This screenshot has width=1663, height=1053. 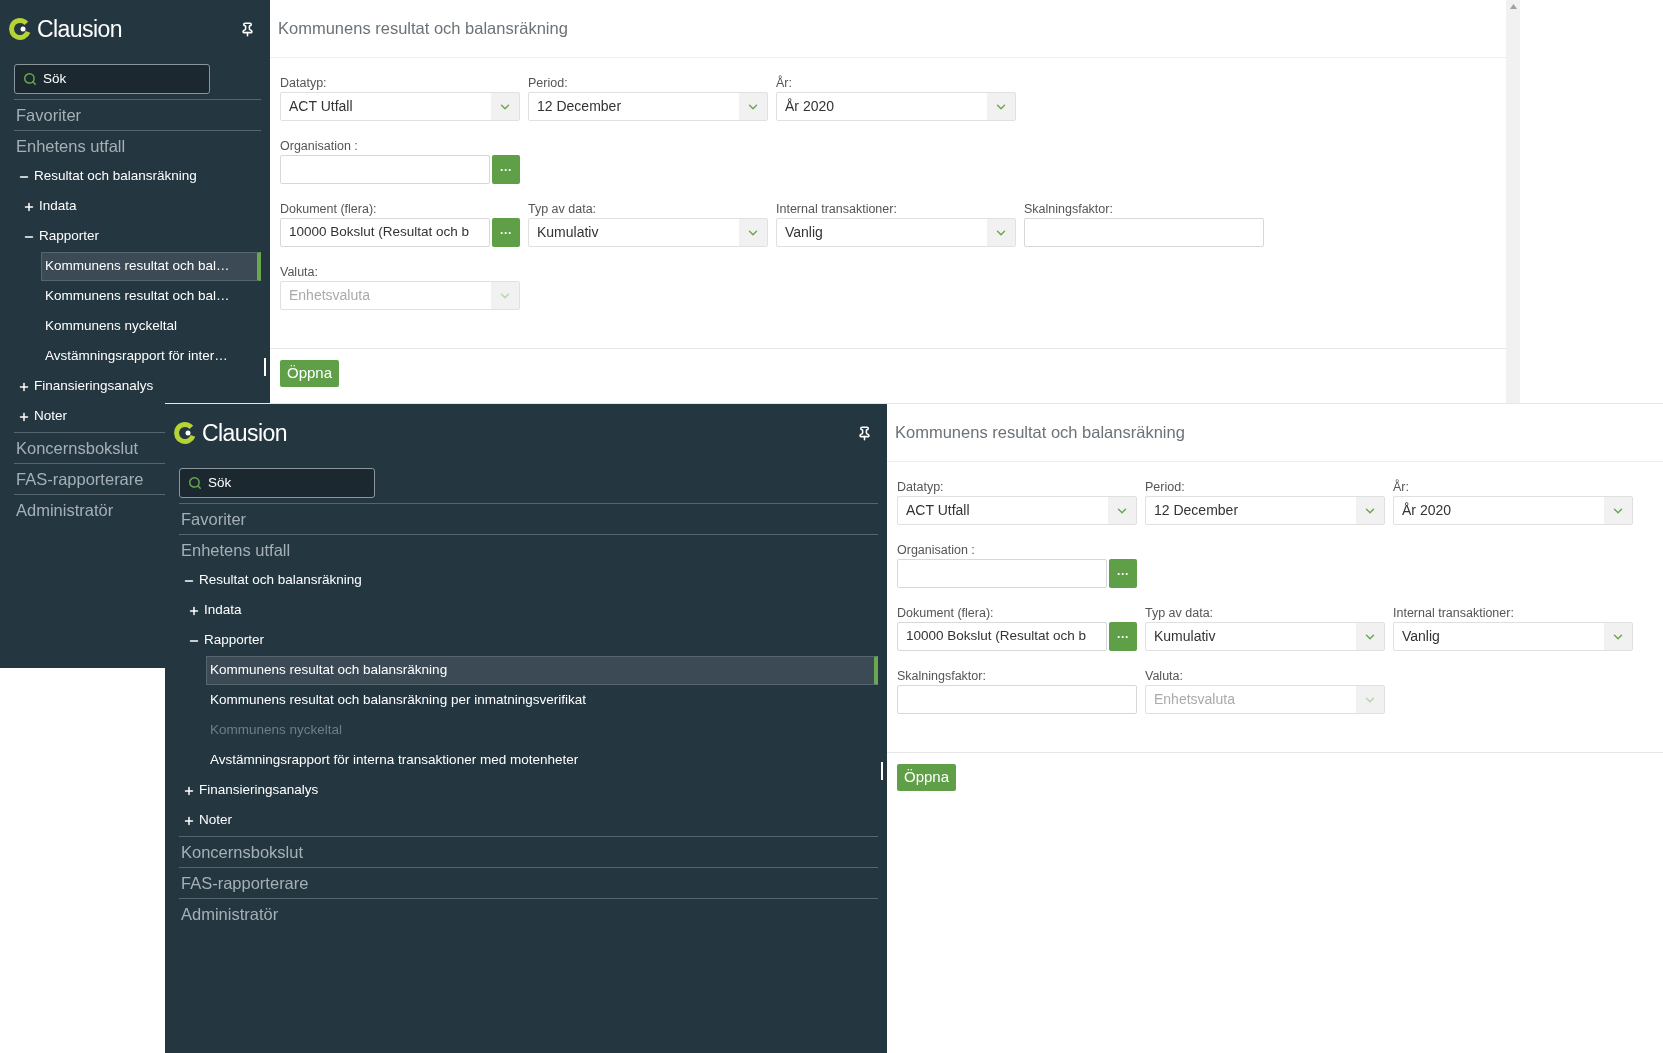 I want to click on report-item: Kommunens resultat och balansräkning, so click(x=542, y=670).